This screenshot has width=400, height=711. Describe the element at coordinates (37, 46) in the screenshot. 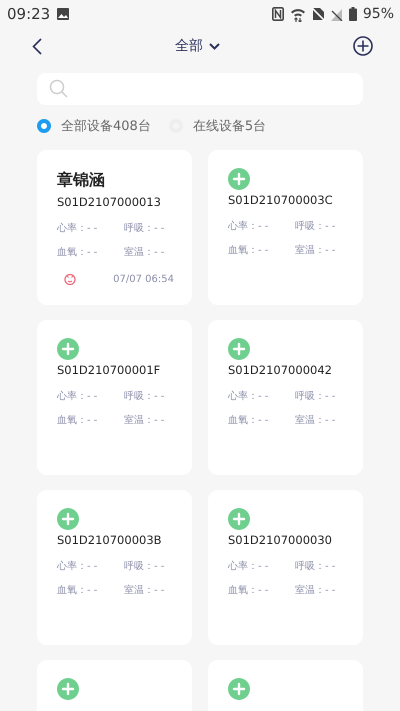

I see `back-icon` at that location.